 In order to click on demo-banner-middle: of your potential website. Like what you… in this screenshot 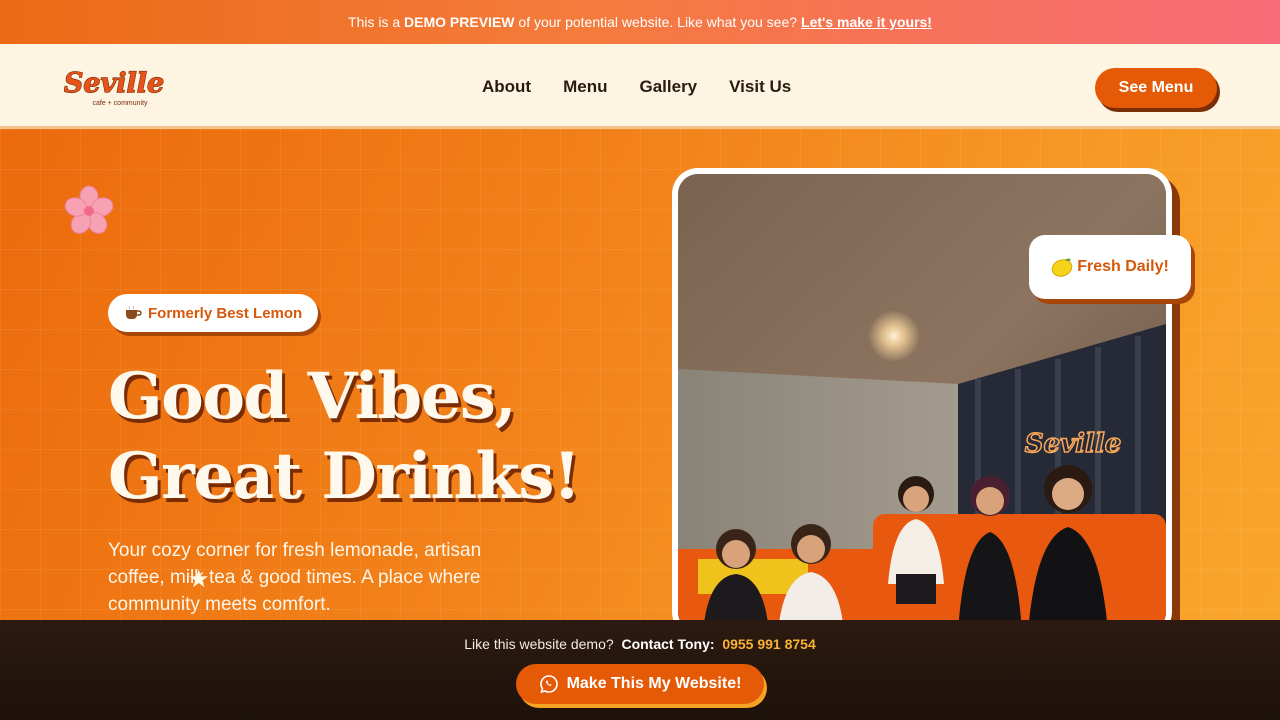, I will do `click(658, 22)`.